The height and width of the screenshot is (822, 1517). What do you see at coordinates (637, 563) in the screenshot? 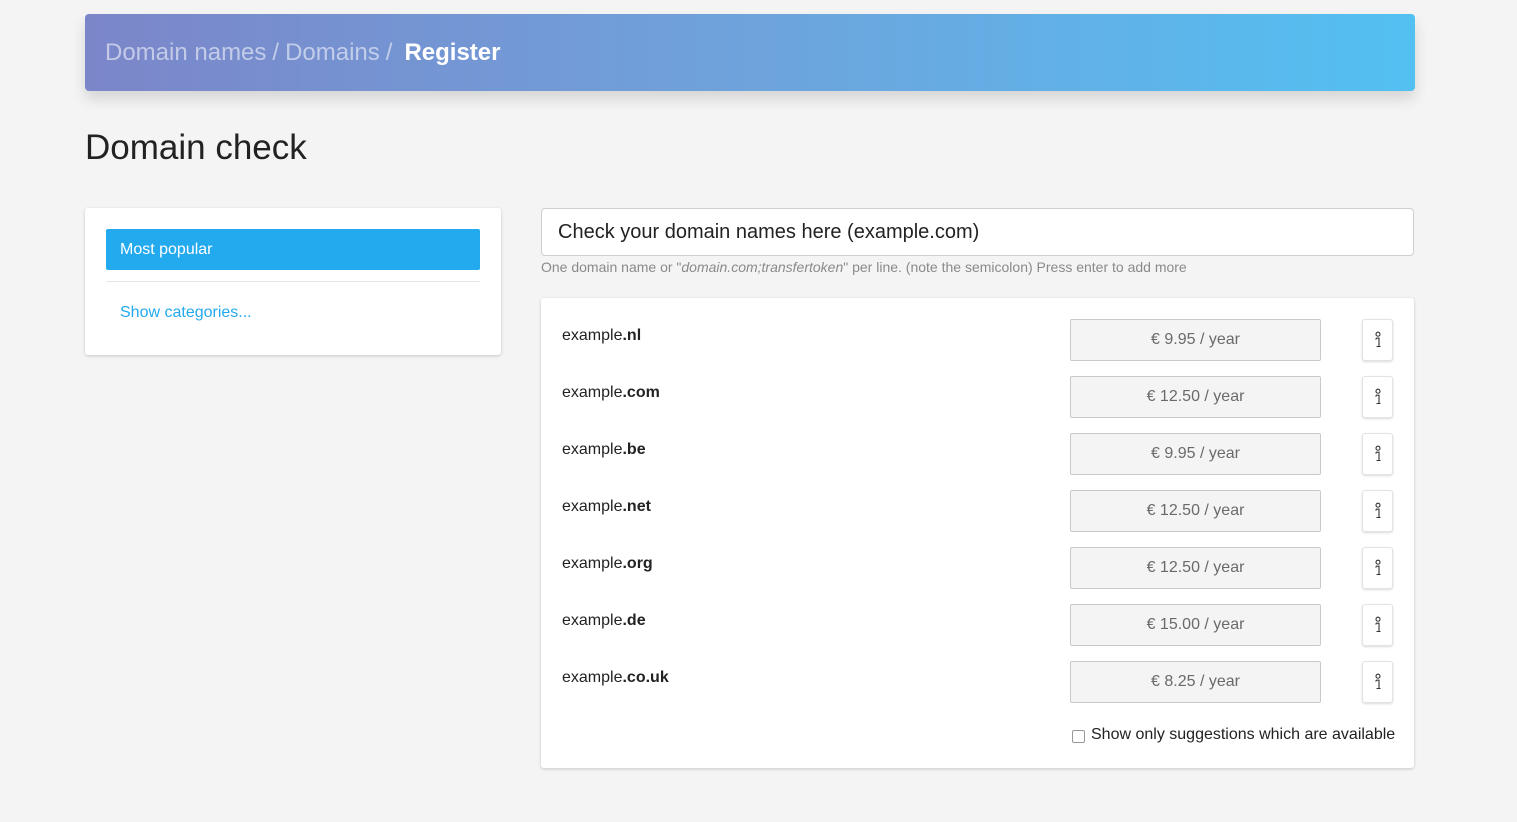
I see `domain-tld: .org` at bounding box center [637, 563].